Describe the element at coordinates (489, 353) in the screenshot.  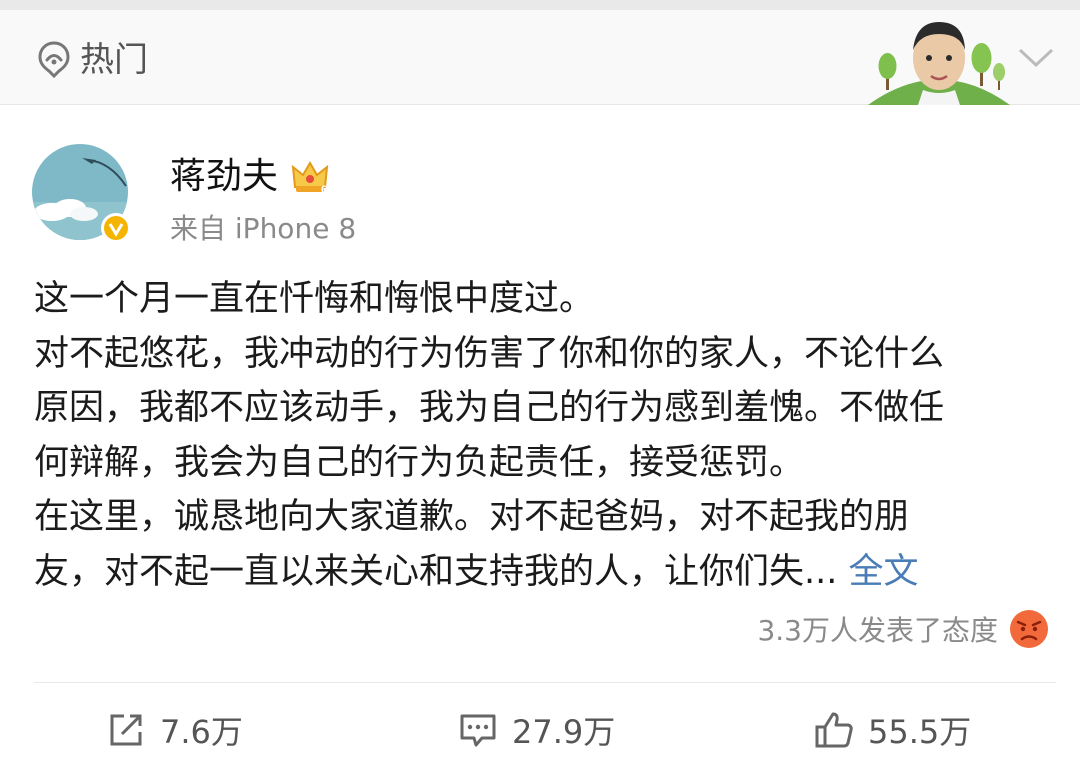
I see `post-line: 对不起悠花，我冲动的行为伤害了你和你的家人，不论什么` at that location.